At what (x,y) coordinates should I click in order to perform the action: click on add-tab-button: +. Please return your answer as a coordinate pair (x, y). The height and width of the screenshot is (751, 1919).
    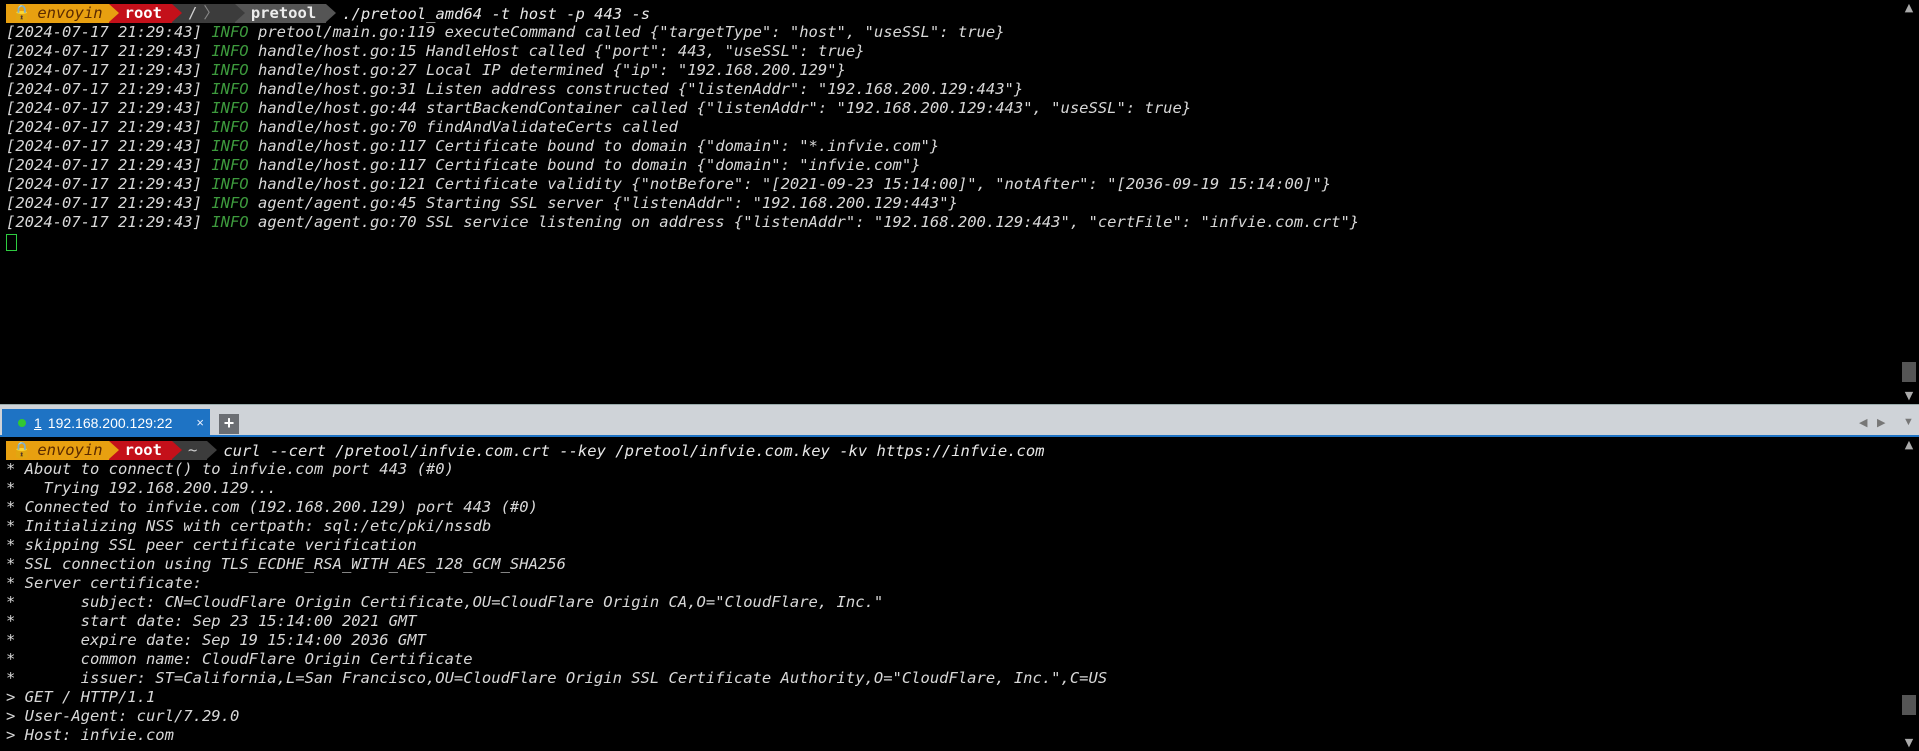
    Looking at the image, I should click on (229, 424).